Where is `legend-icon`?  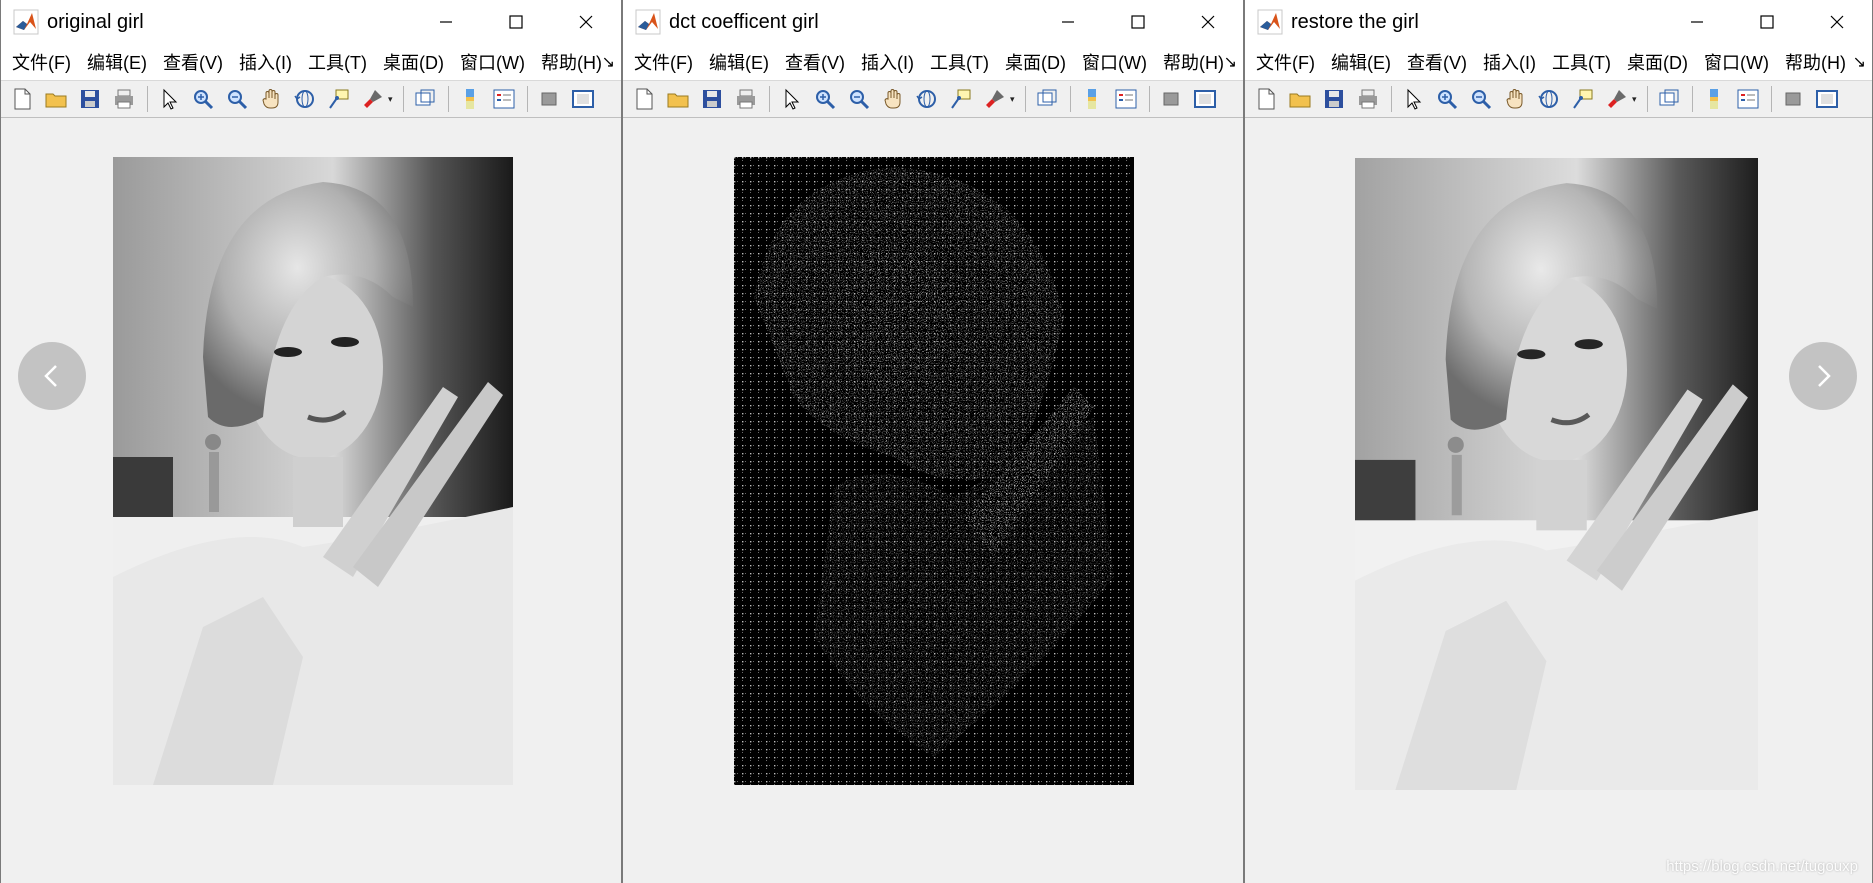 legend-icon is located at coordinates (504, 99).